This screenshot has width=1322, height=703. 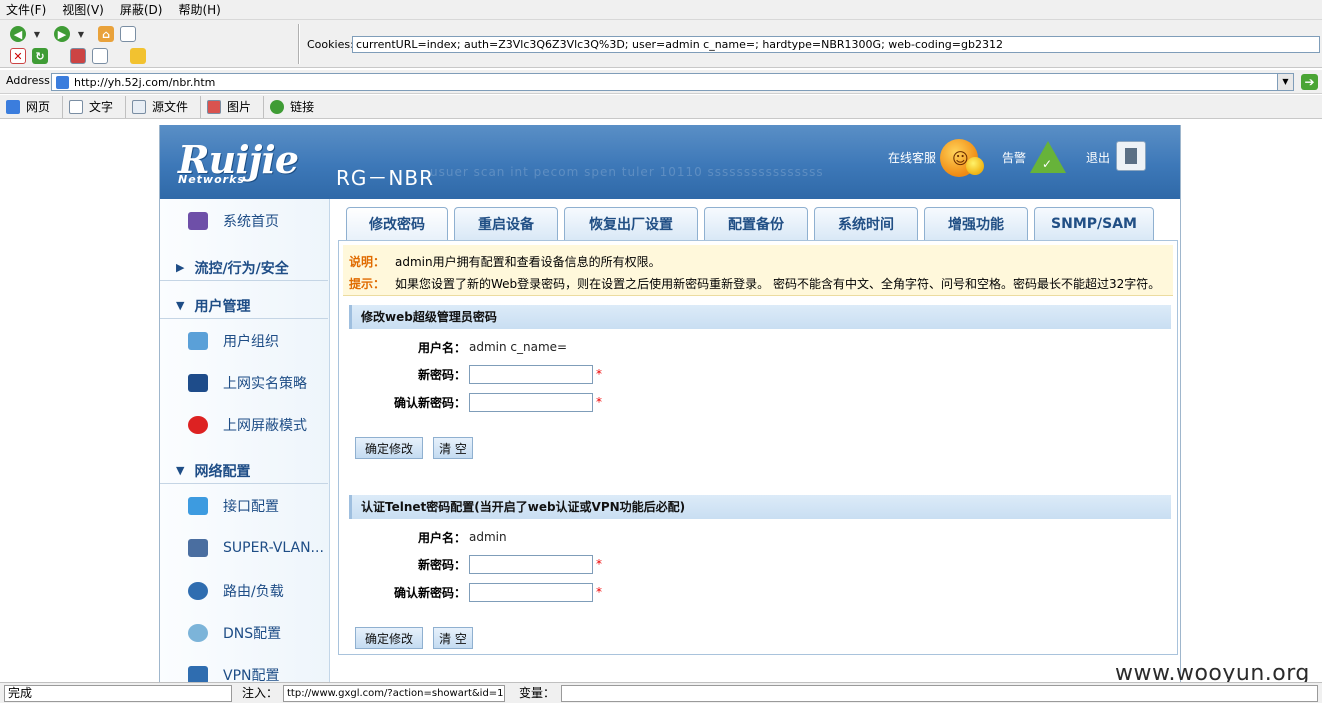 I want to click on sidebar-item-label: 用户组织, so click(x=251, y=342).